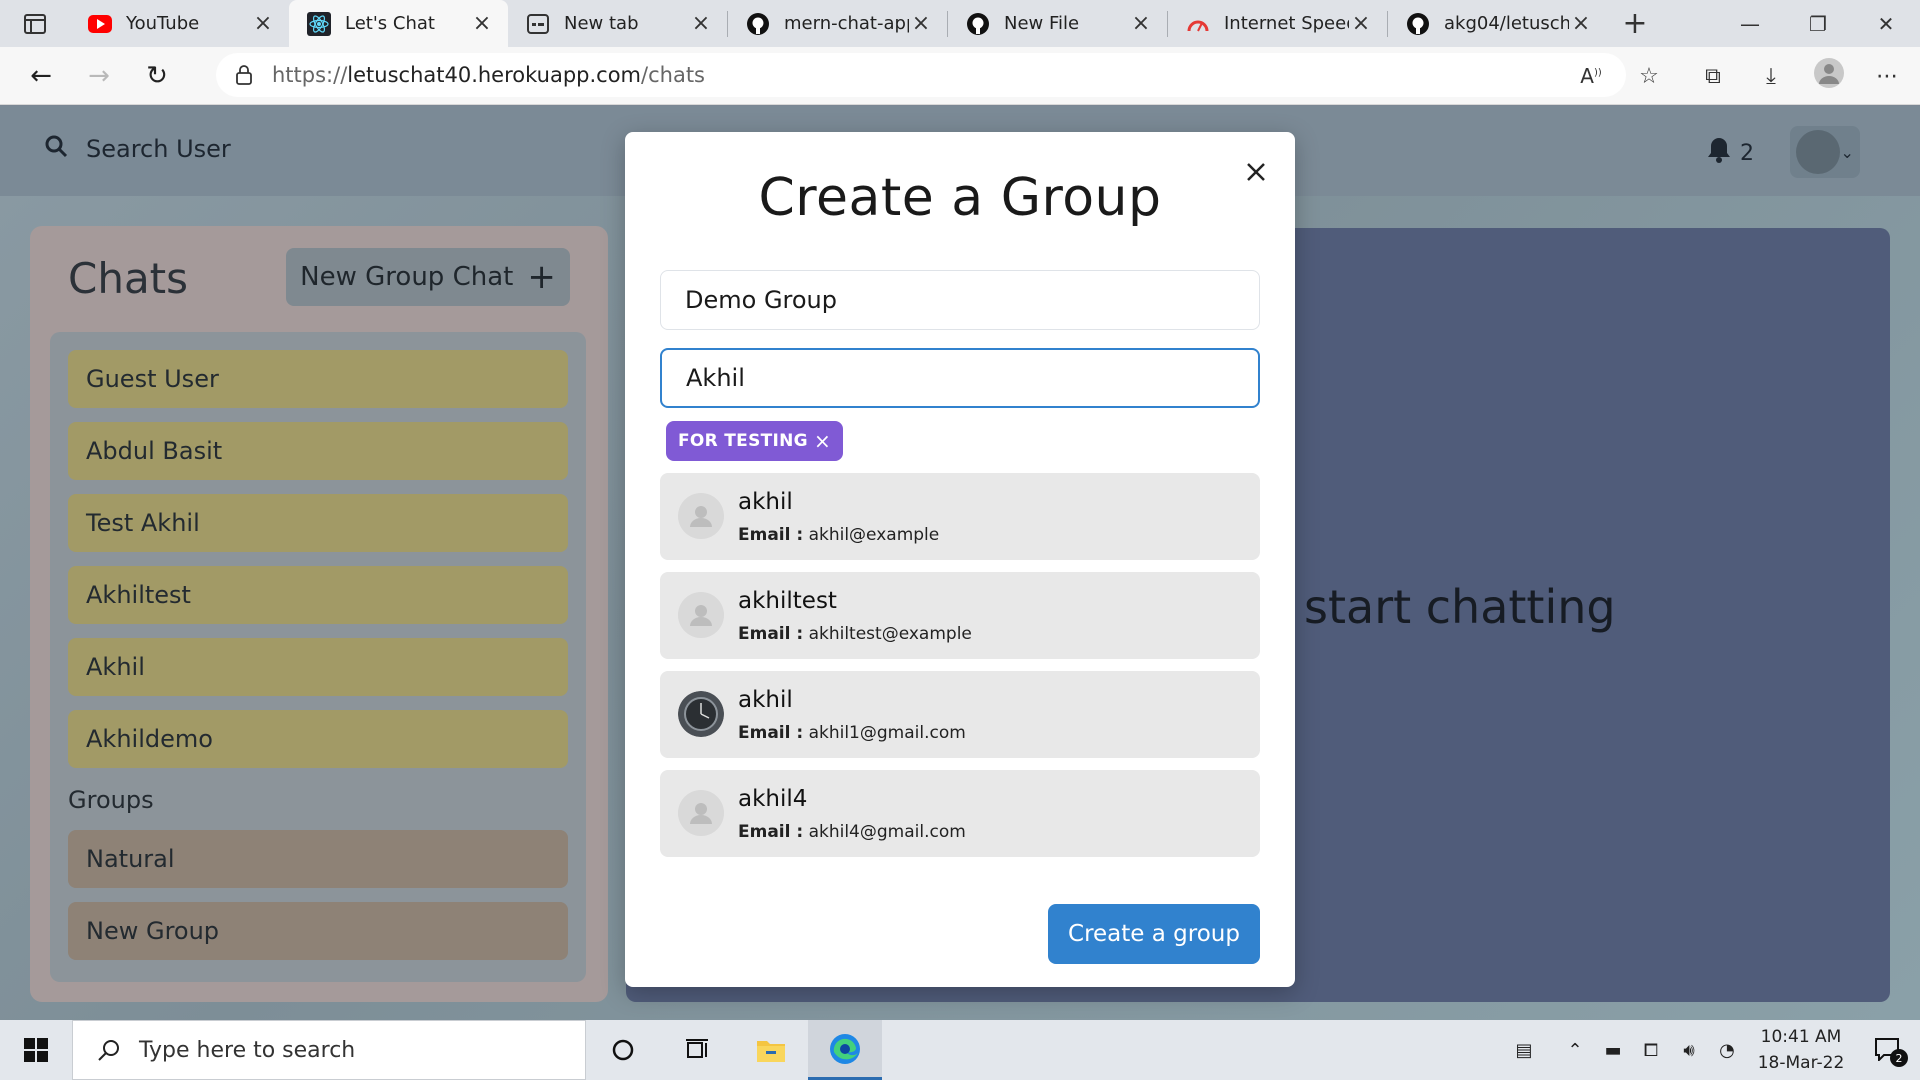  What do you see at coordinates (318, 451) in the screenshot?
I see `chat-item: Abdul Basit` at bounding box center [318, 451].